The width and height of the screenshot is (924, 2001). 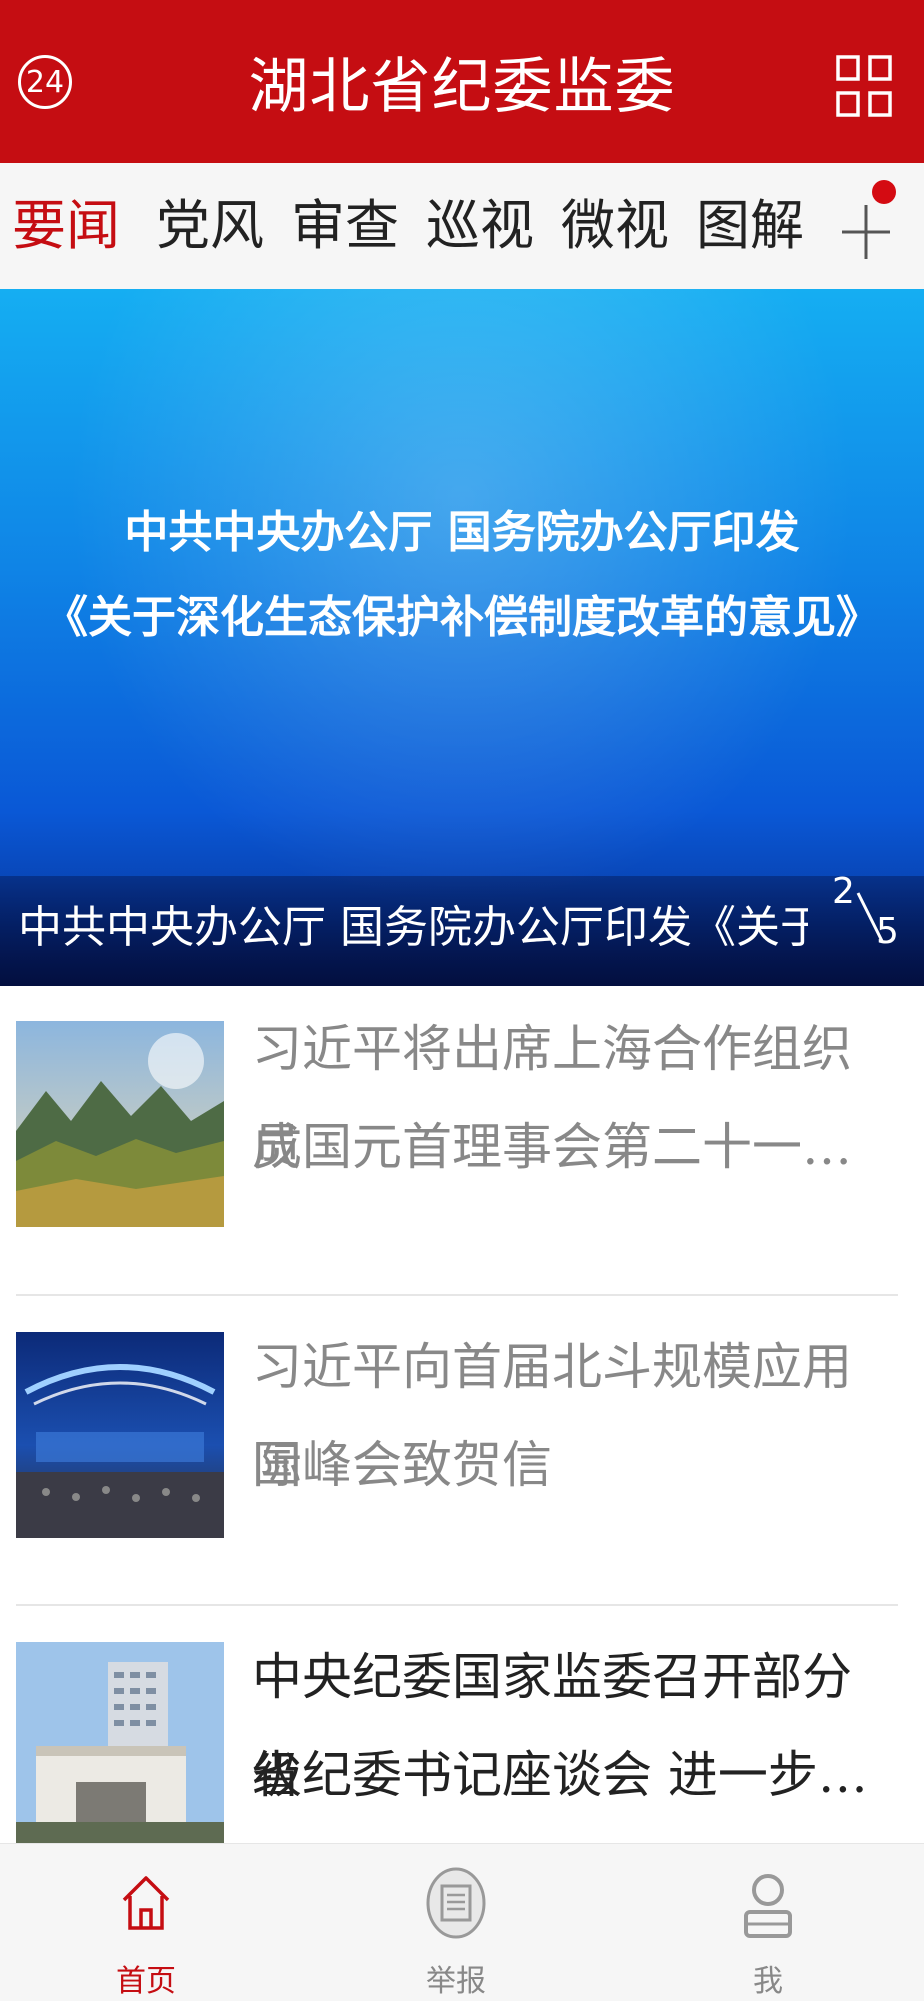 What do you see at coordinates (768, 1981) in the screenshot?
I see `nav-me-label: 我` at bounding box center [768, 1981].